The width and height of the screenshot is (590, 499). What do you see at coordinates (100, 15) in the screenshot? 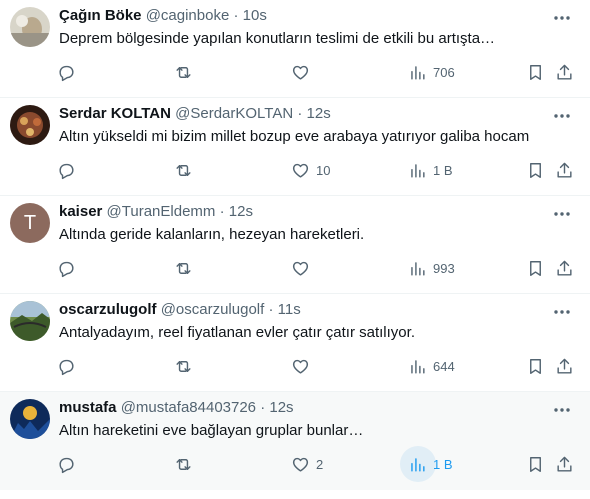
I see `author-name: Çağın Böke` at bounding box center [100, 15].